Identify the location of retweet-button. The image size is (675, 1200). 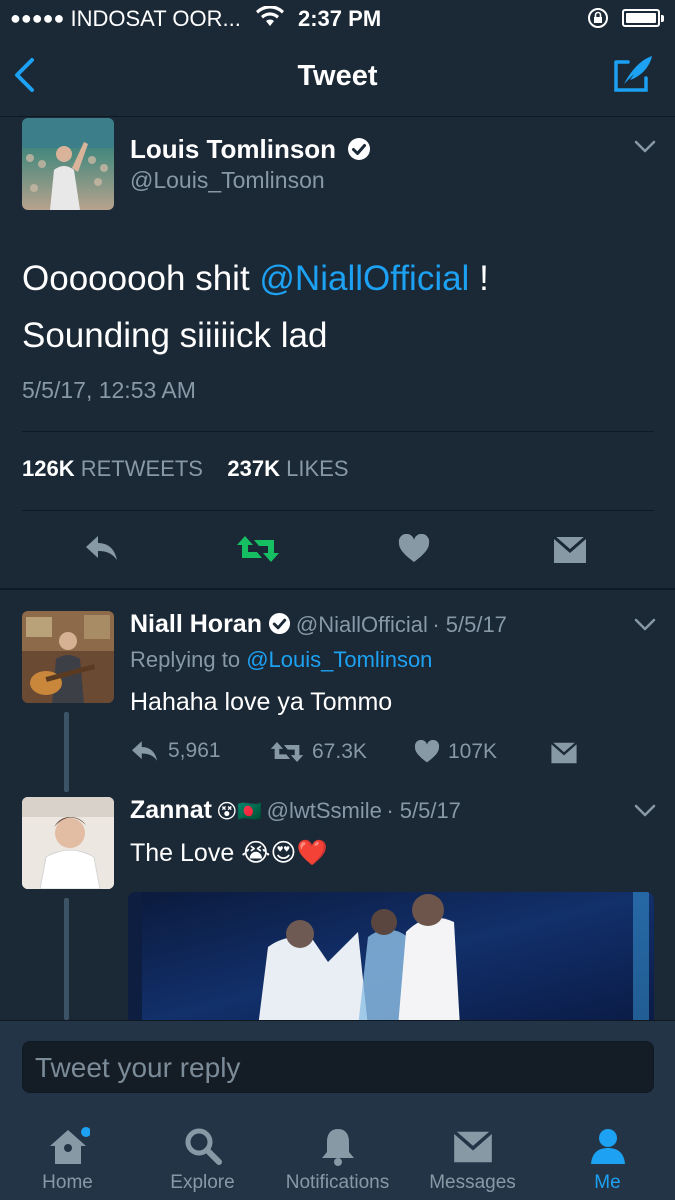
(258, 551).